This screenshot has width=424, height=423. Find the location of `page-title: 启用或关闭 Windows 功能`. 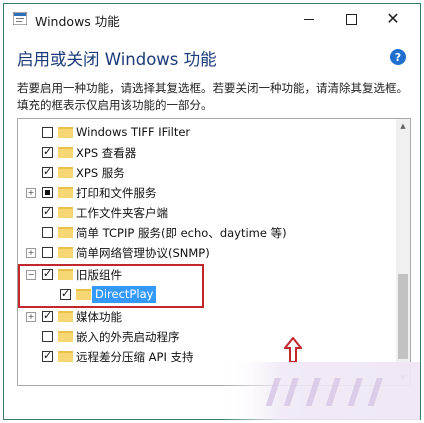

page-title: 启用或关闭 Windows 功能 is located at coordinates (117, 59).